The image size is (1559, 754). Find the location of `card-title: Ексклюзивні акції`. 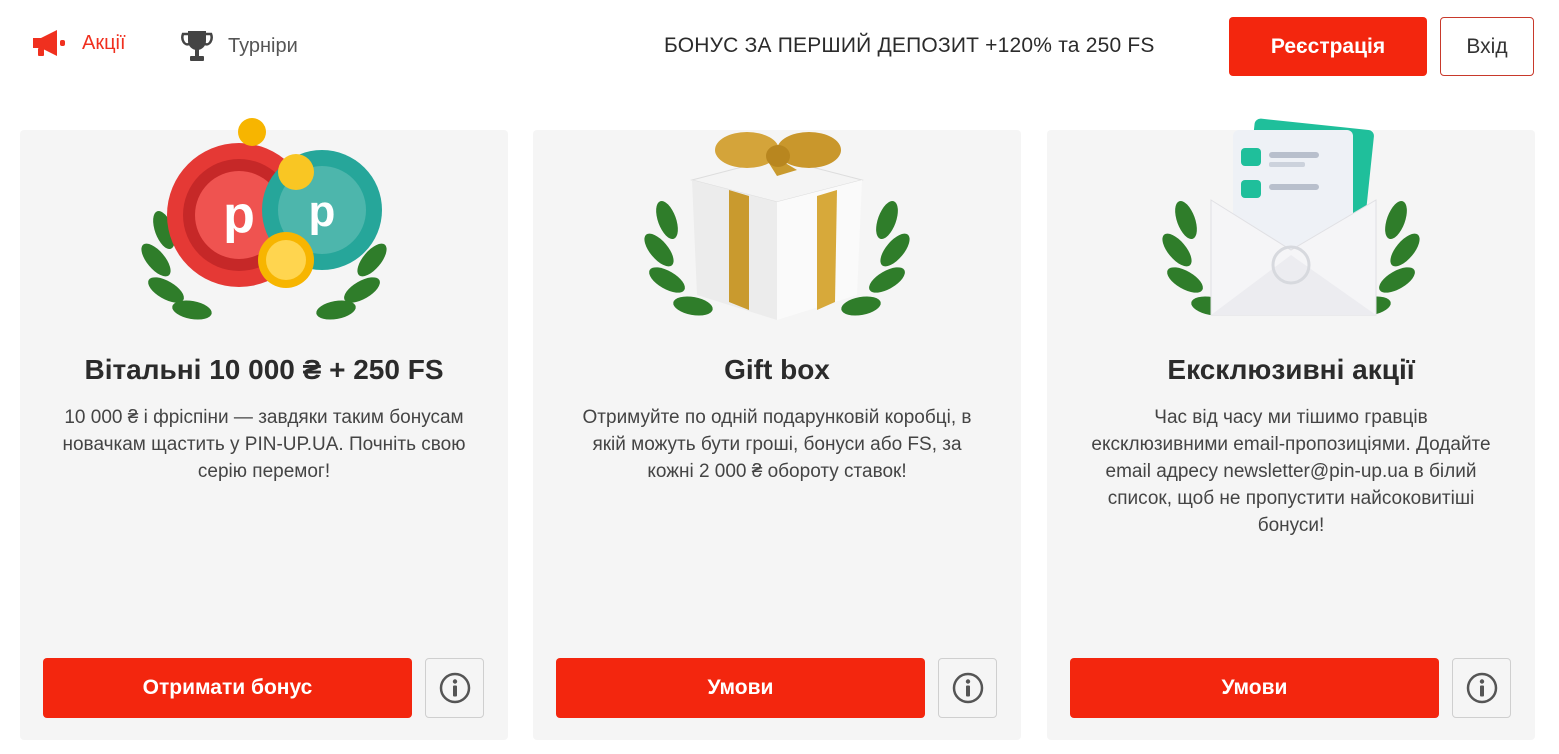

card-title: Ексклюзивні акції is located at coordinates (1291, 369).